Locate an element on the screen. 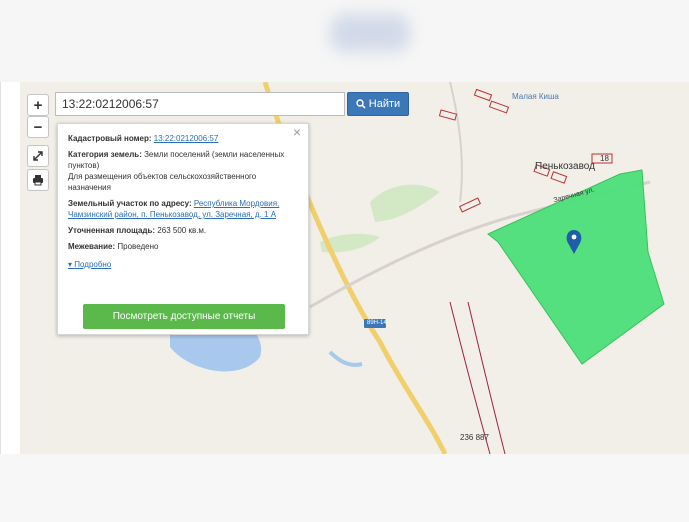  road-number-label: 89Н-14 is located at coordinates (377, 323).